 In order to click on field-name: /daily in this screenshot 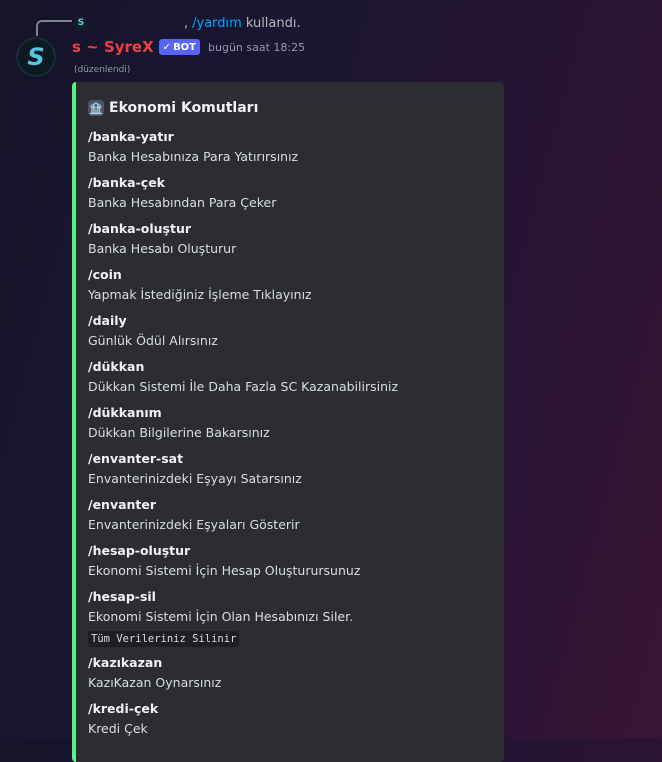, I will do `click(107, 320)`.